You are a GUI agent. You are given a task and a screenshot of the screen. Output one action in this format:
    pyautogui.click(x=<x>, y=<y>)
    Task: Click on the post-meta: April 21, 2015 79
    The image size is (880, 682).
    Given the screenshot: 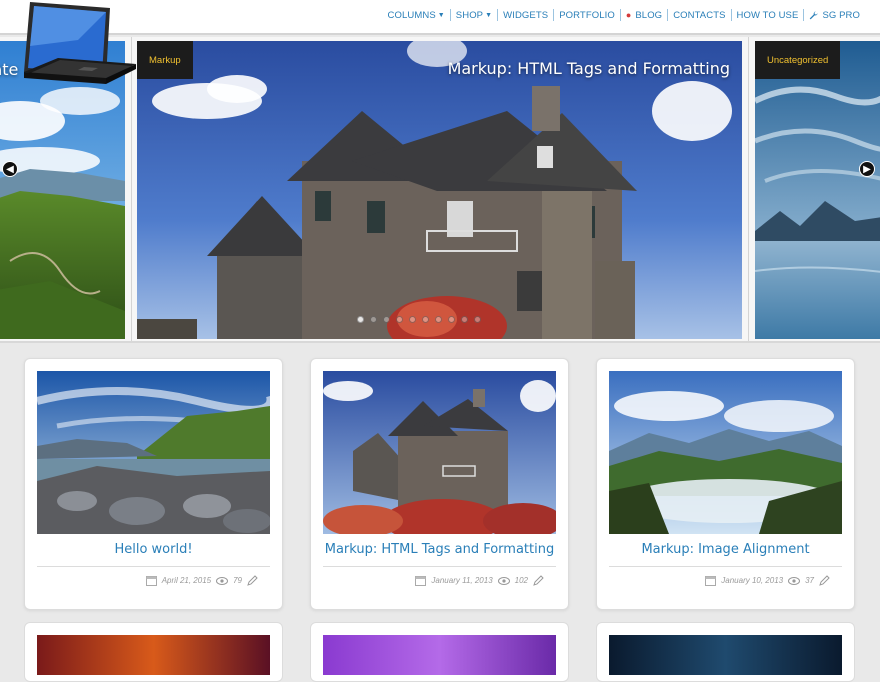 What is the action you would take?
    pyautogui.click(x=201, y=580)
    